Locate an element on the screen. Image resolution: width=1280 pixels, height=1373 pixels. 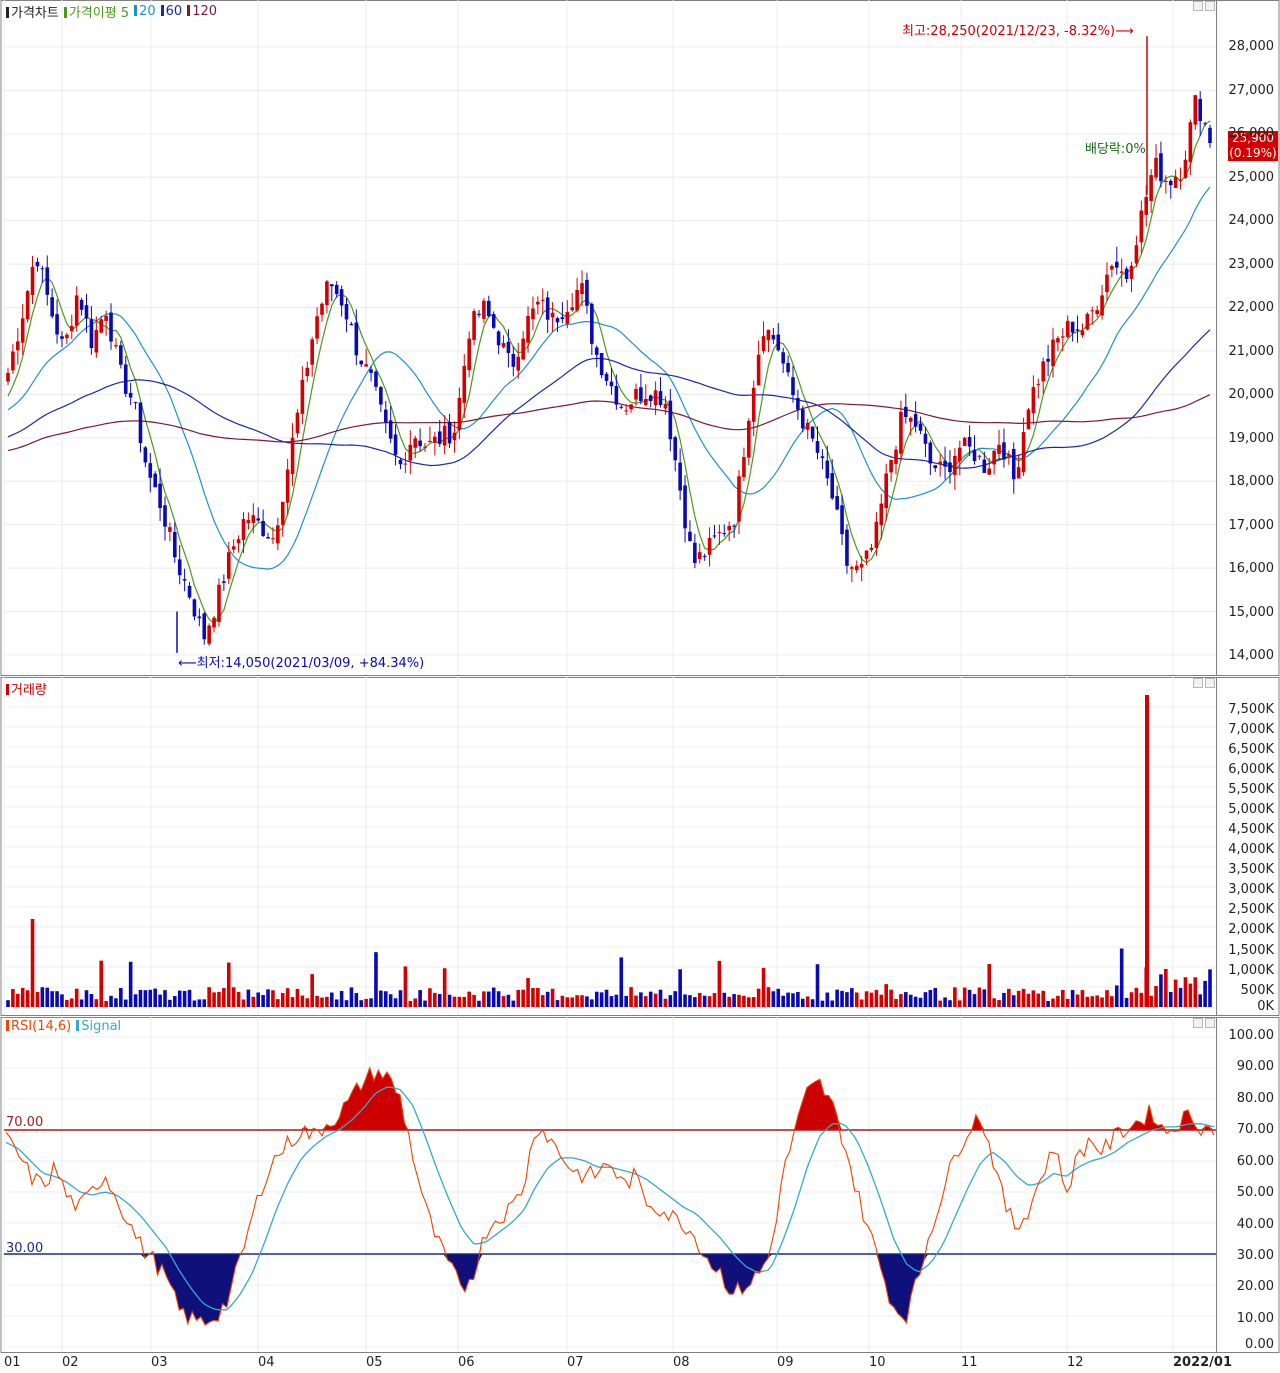
arrow-left-icon: ⟵ is located at coordinates (187, 663).